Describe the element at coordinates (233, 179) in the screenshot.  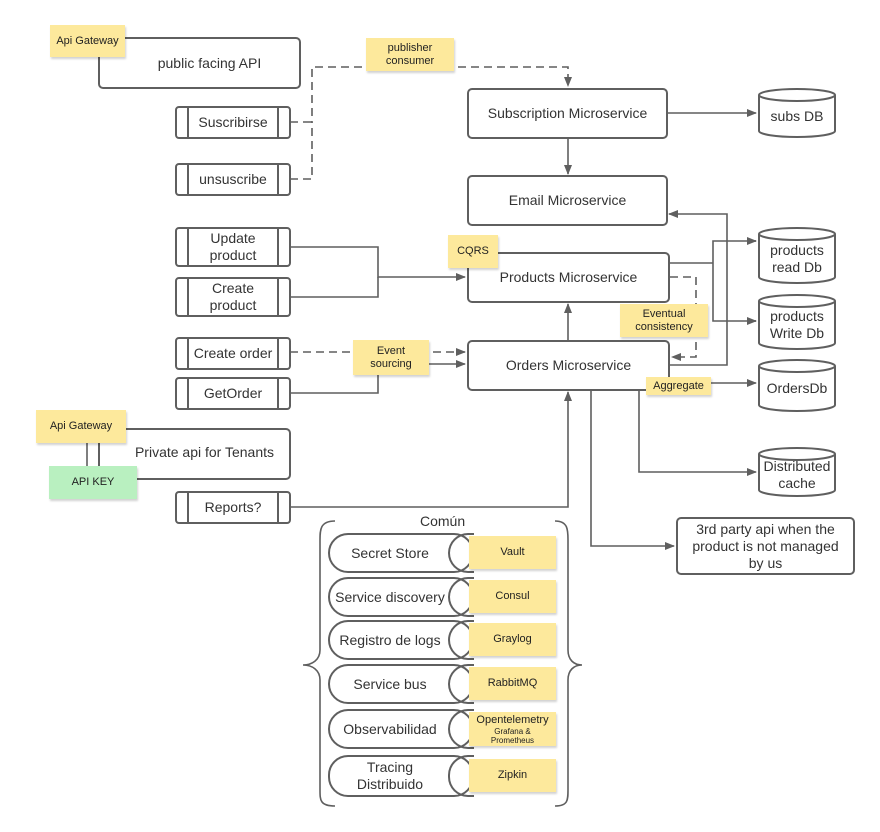
I see `unsuscribe-endpoint: unsuscribe` at that location.